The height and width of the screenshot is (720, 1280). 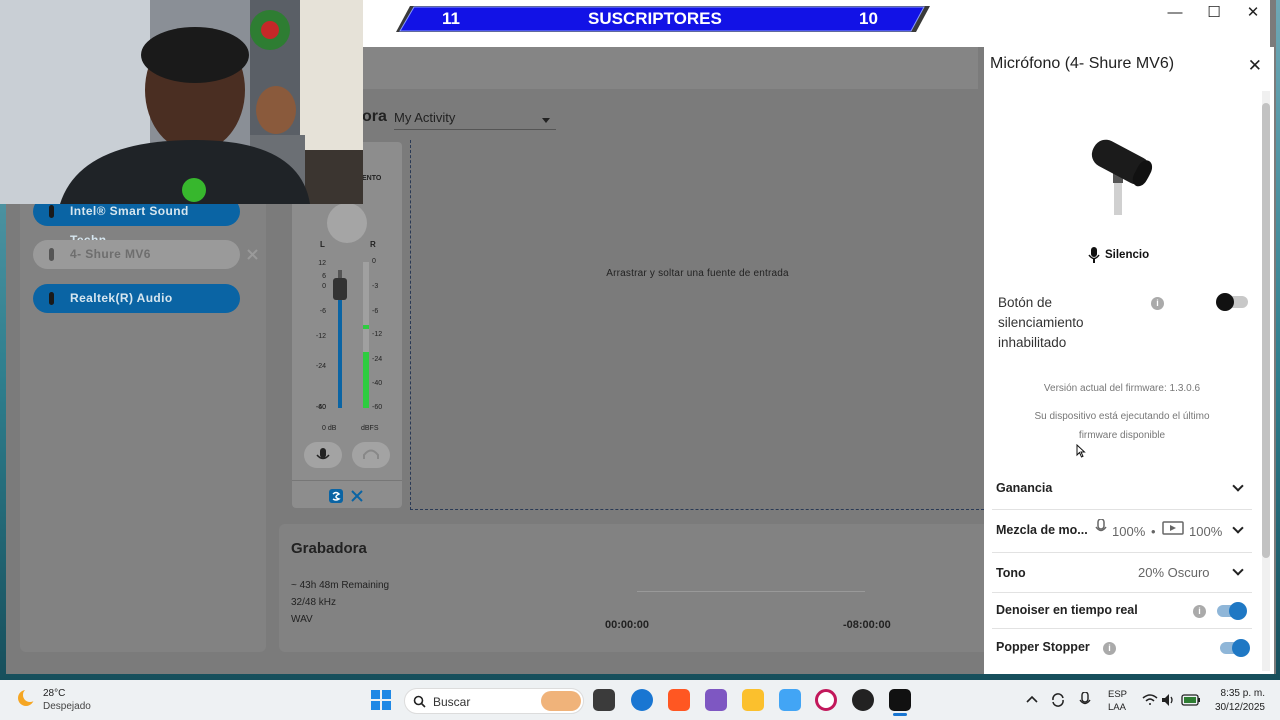 I want to click on gain-section-label: Ganancia, so click(x=1024, y=488).